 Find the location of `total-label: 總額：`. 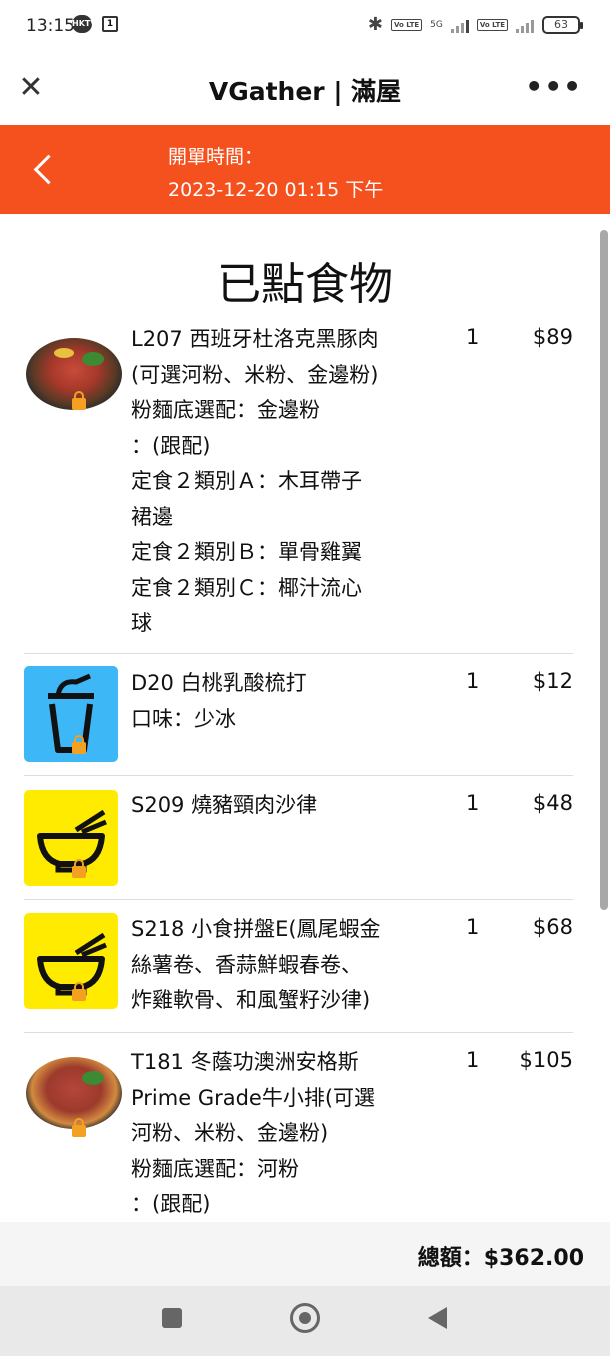

total-label: 總額： is located at coordinates (450, 1258).